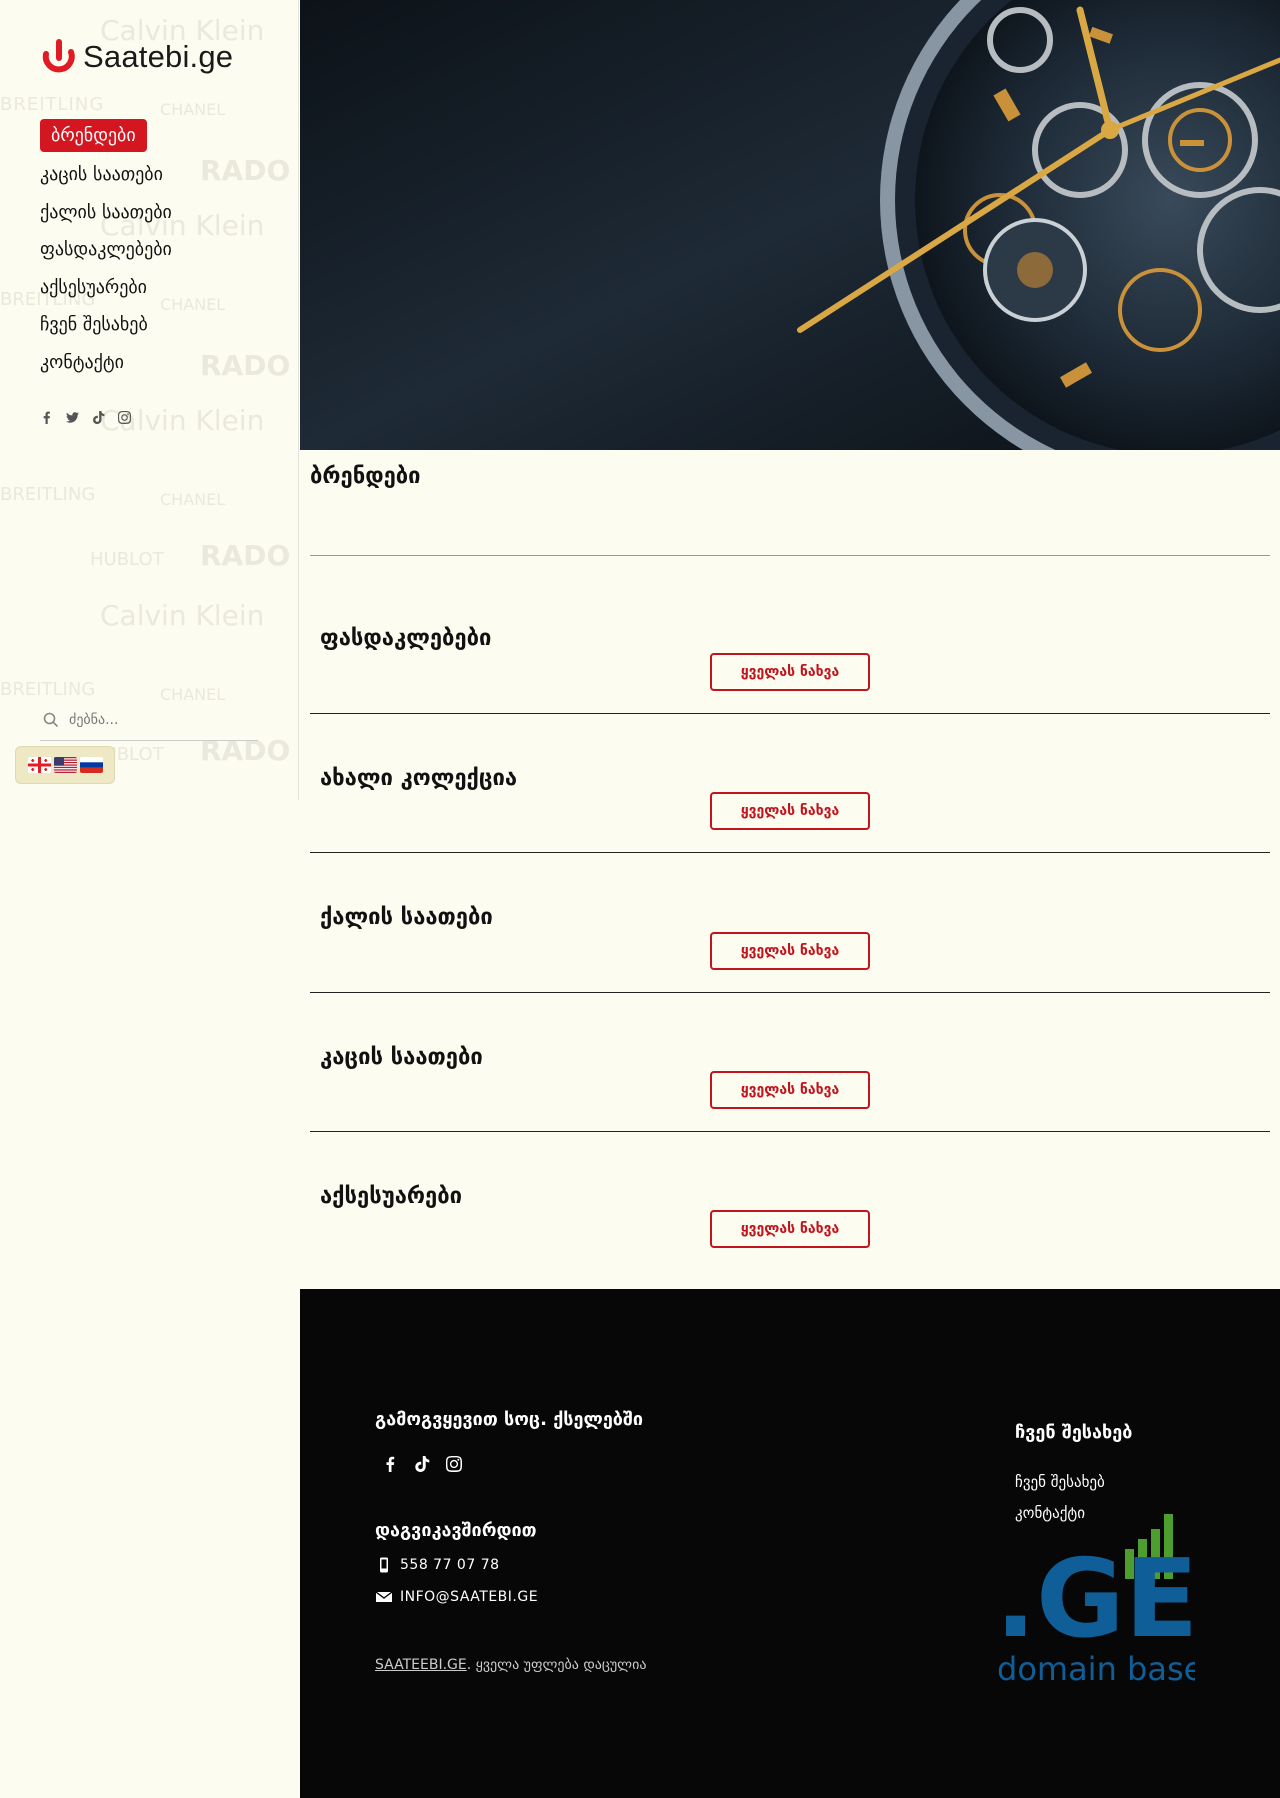  I want to click on section-title-new-collection: ახალი კოლექცია, so click(419, 778).